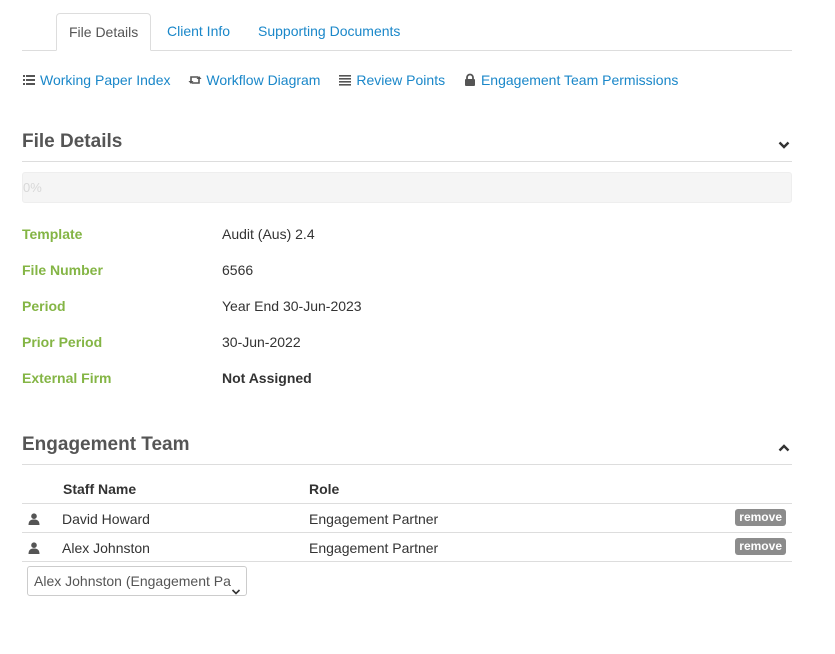  What do you see at coordinates (105, 80) in the screenshot?
I see `working-paper-index-label: Working Paper Index` at bounding box center [105, 80].